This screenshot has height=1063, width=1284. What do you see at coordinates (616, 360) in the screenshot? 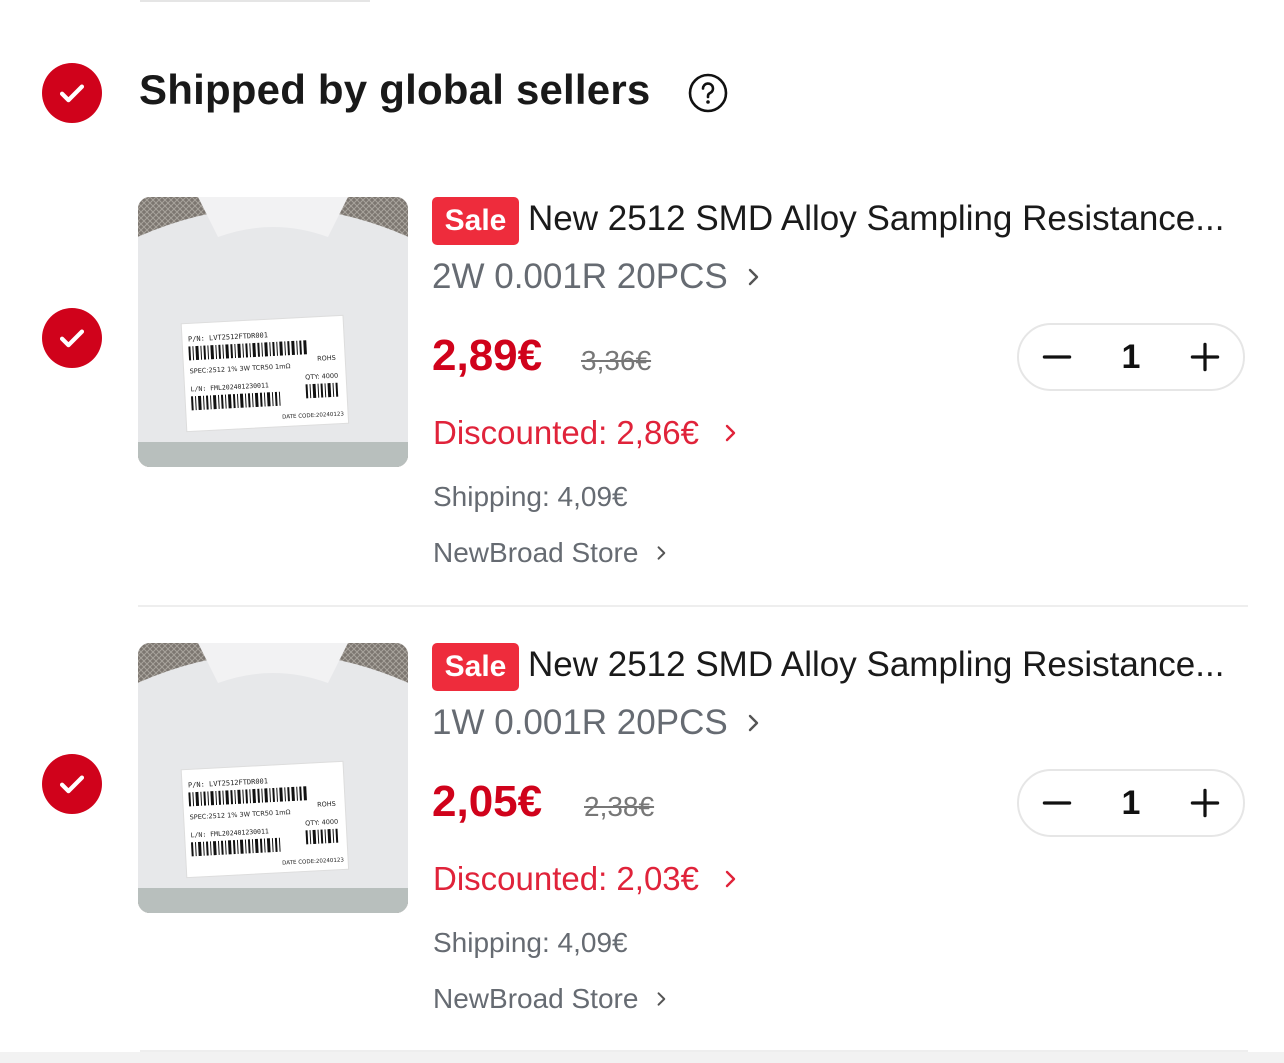
I see `original-price: 3,36€` at bounding box center [616, 360].